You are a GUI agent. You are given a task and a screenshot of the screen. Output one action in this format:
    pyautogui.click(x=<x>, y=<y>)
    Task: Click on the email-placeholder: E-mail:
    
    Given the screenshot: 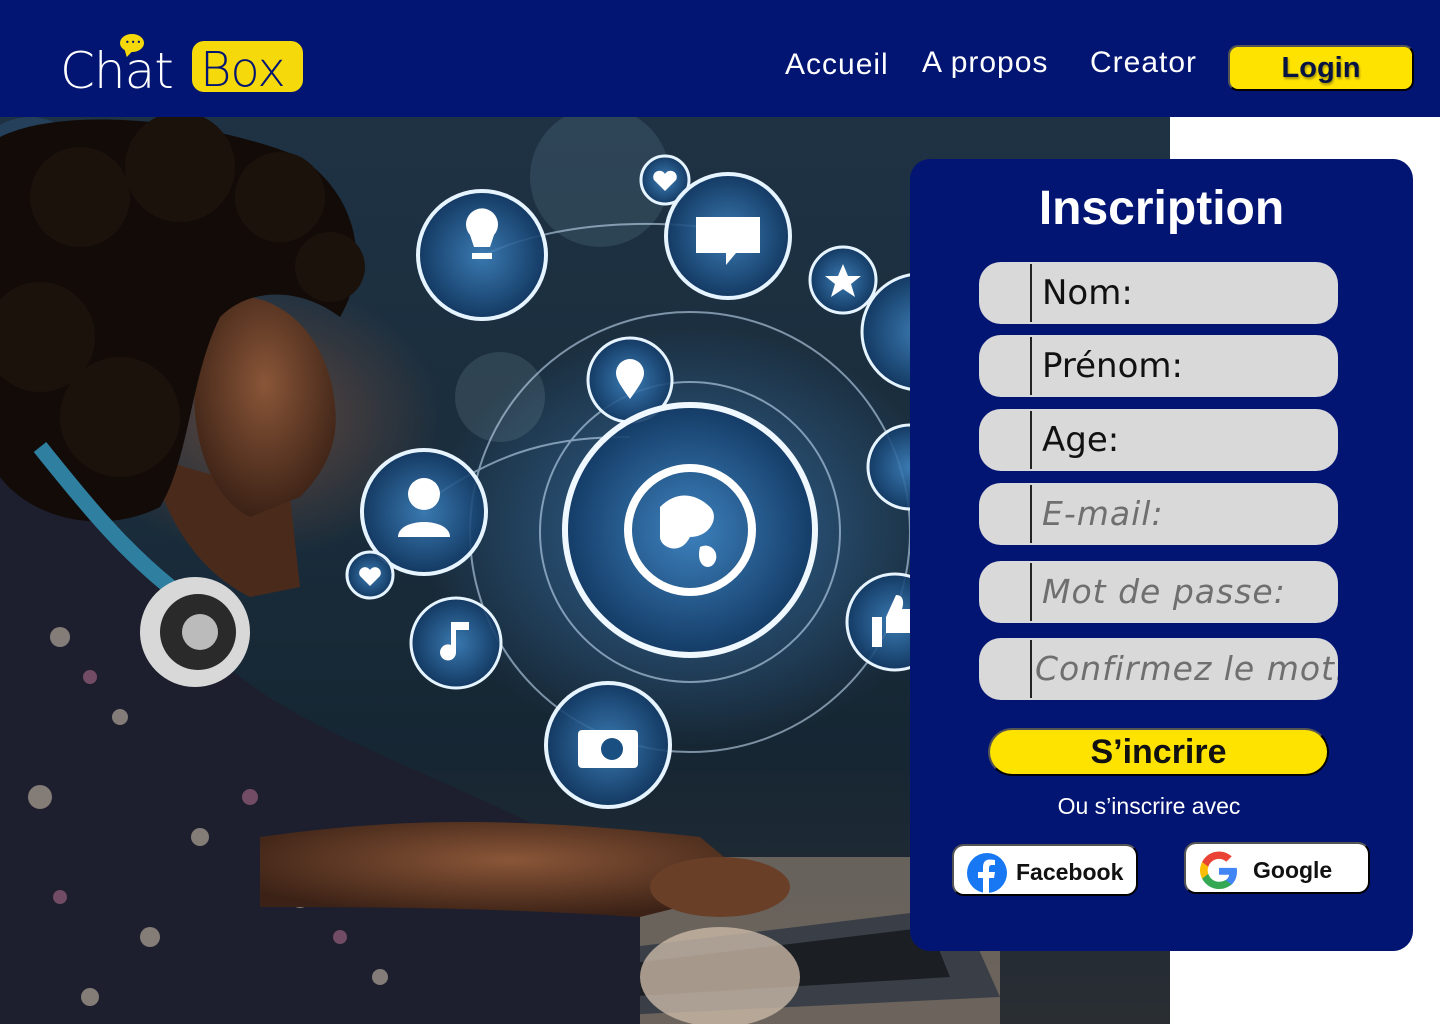 What is the action you would take?
    pyautogui.click(x=1103, y=513)
    